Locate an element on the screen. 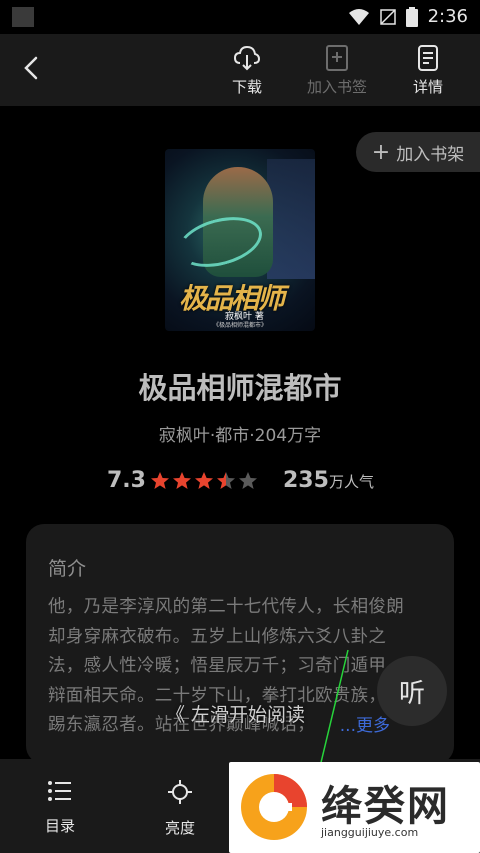  back-arrow-icon is located at coordinates (31, 68).